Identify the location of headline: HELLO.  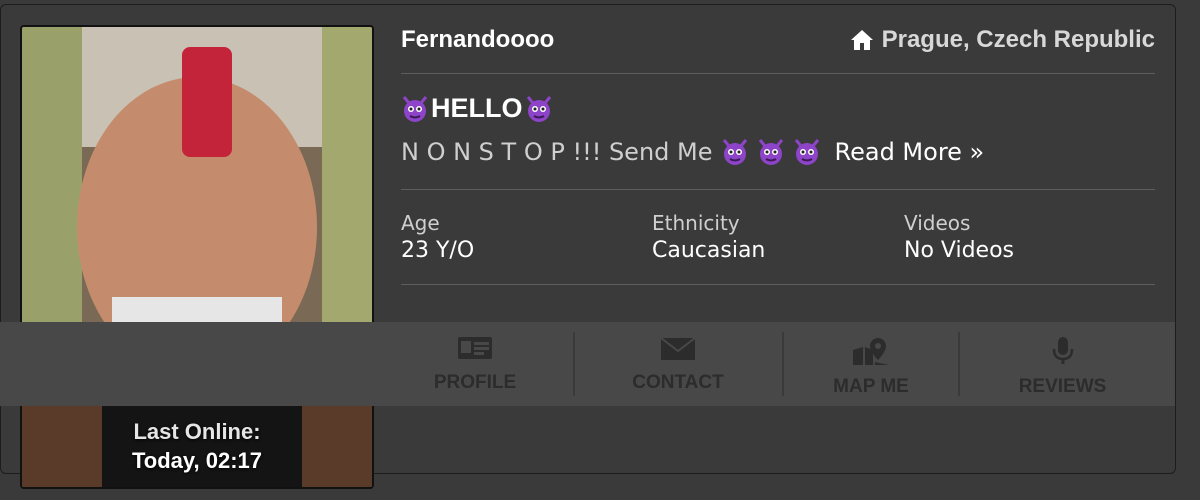
(477, 108).